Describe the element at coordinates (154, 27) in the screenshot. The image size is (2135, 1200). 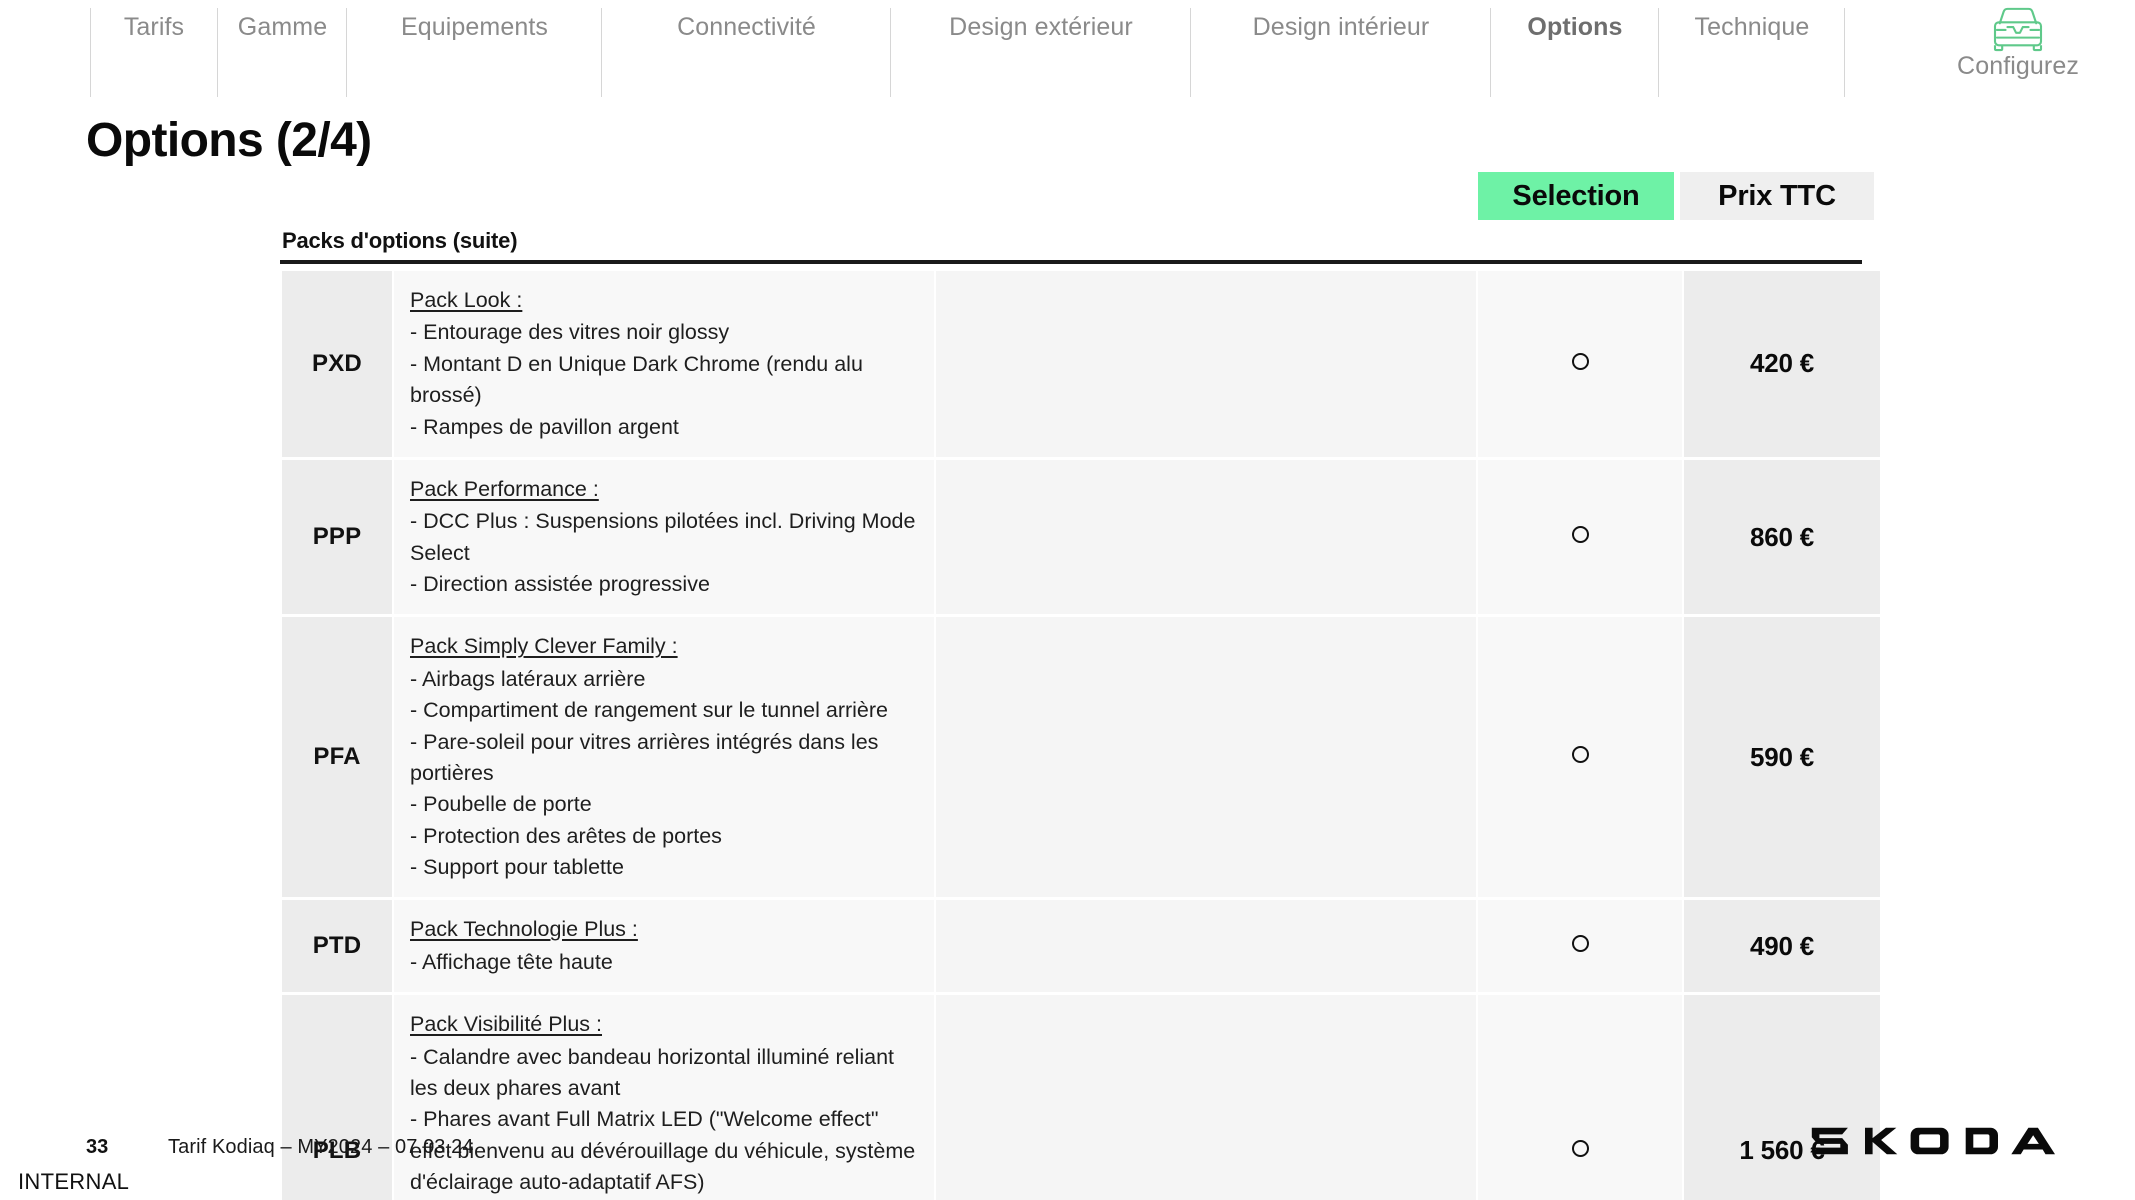
I see `nav-item-label: Tarifs` at that location.